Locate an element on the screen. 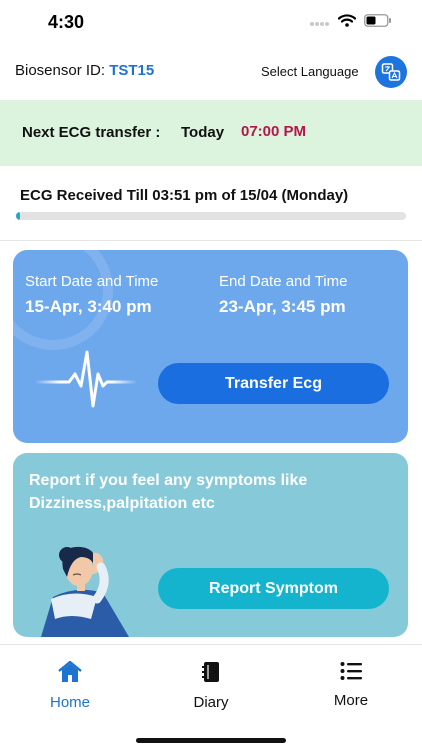 This screenshot has height=750, width=422. tab-diary: Diary is located at coordinates (211, 686).